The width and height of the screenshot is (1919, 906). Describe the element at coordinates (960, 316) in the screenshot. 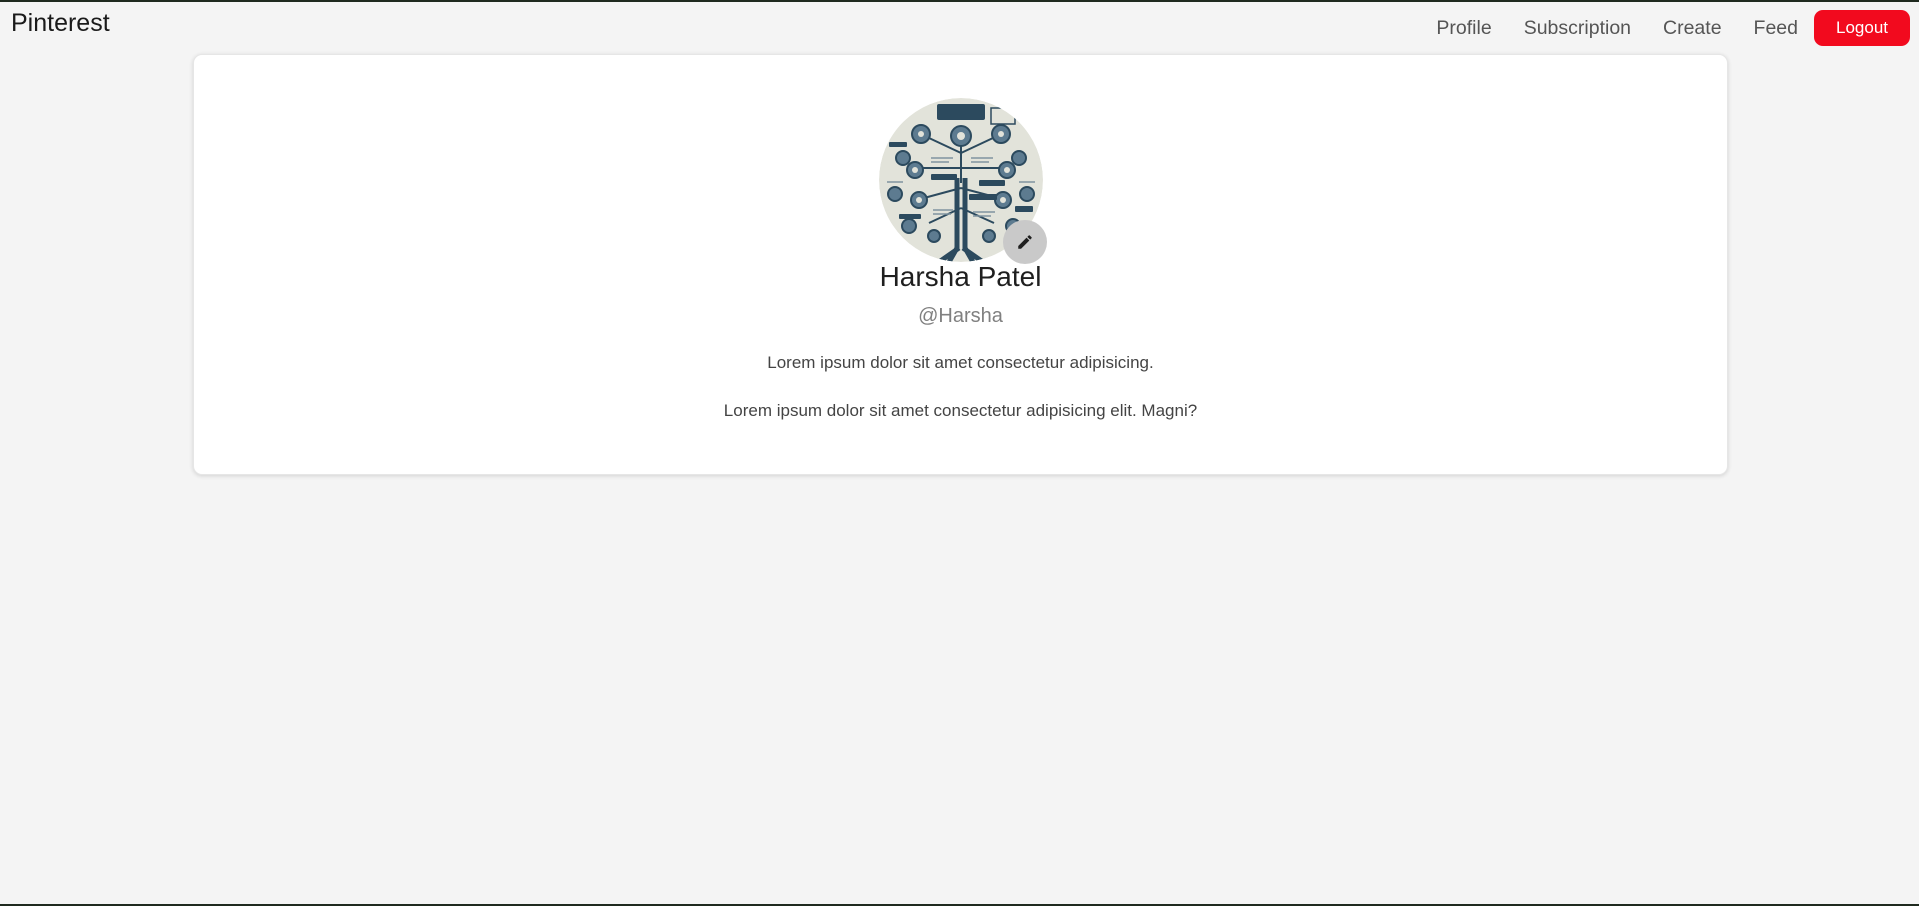

I see `profile-handle: @Harsha` at that location.